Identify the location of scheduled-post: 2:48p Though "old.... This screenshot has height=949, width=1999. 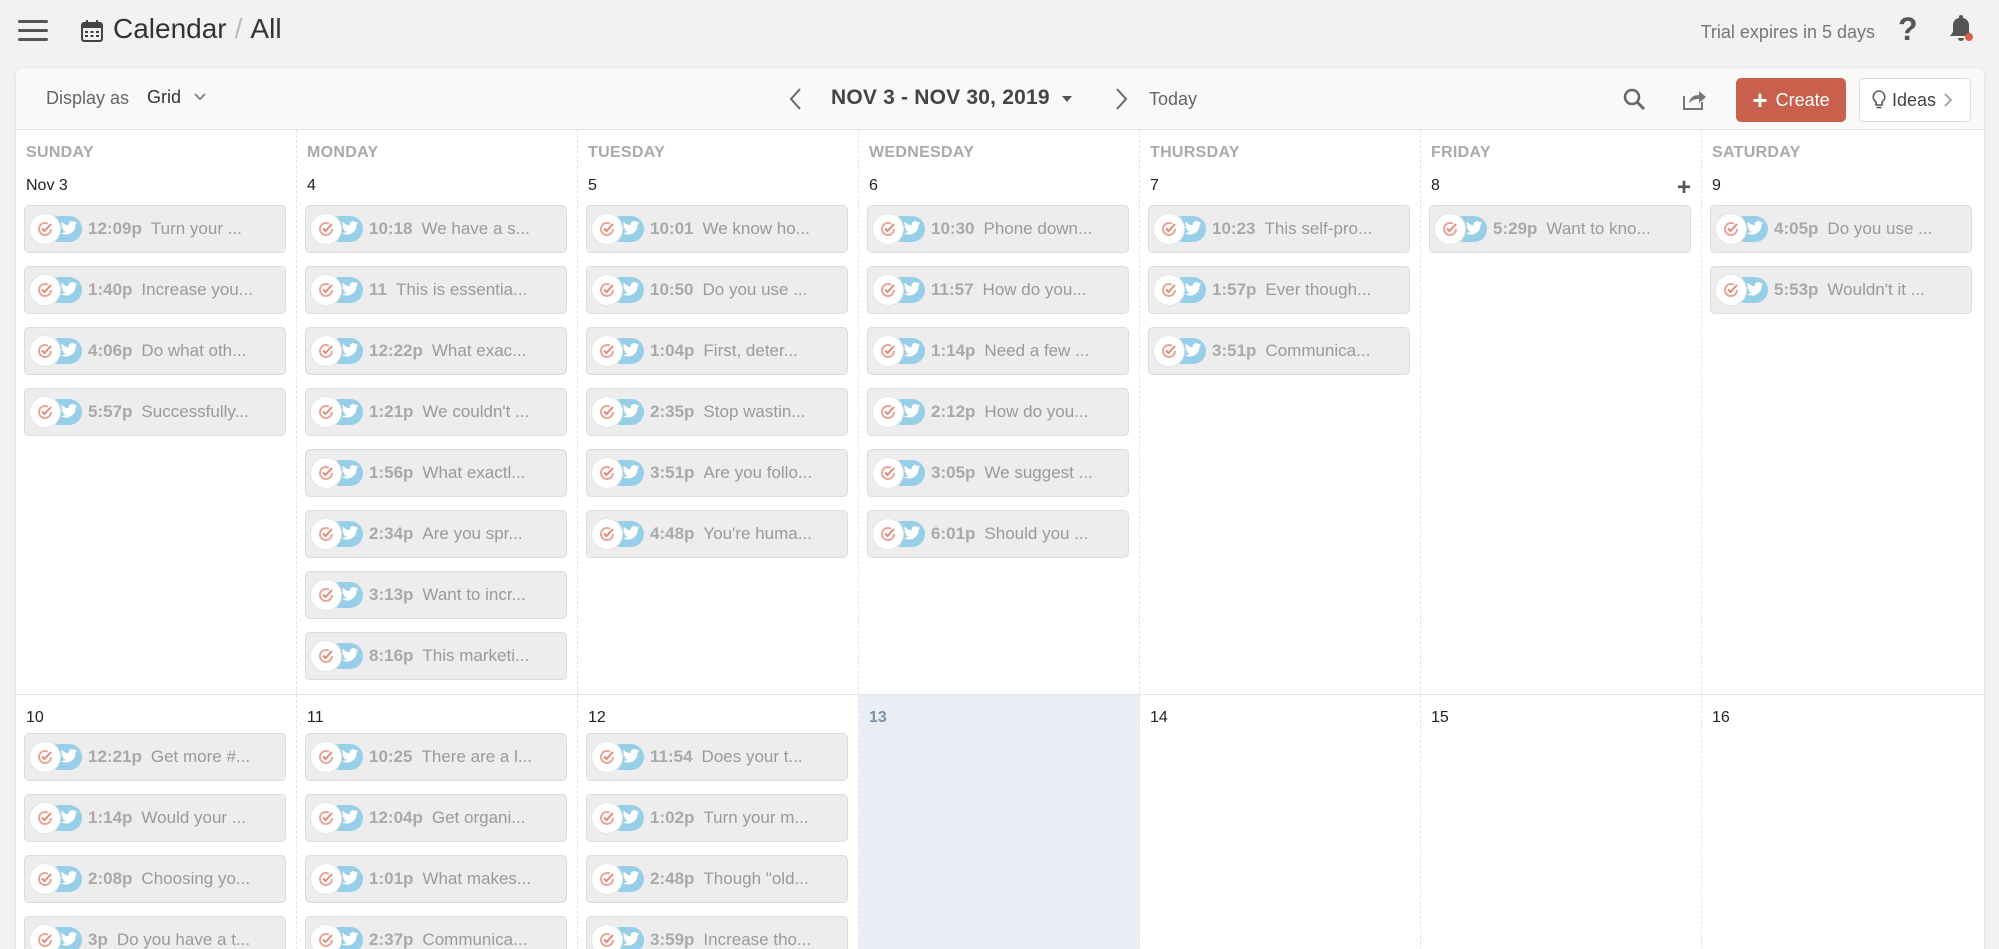
(717, 879).